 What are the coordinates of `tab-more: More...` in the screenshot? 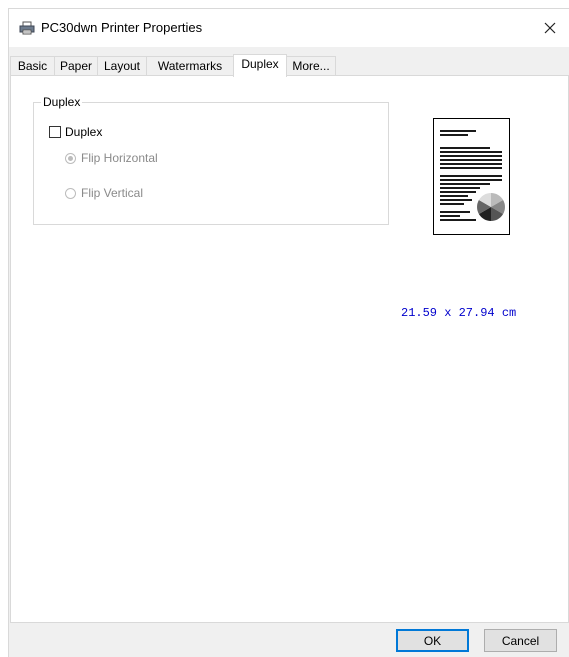 It's located at (311, 66).